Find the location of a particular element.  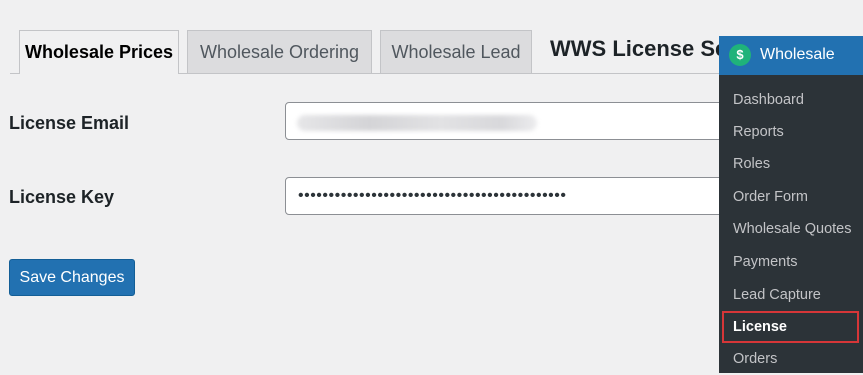

tab-wholesale-ordering: Wholesale Ordering is located at coordinates (279, 51).